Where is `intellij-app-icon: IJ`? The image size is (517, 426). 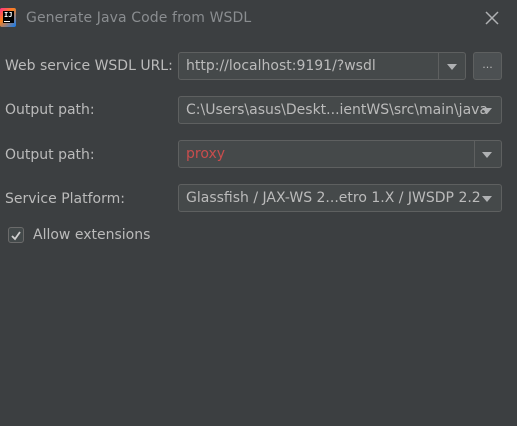
intellij-app-icon: IJ is located at coordinates (8, 17).